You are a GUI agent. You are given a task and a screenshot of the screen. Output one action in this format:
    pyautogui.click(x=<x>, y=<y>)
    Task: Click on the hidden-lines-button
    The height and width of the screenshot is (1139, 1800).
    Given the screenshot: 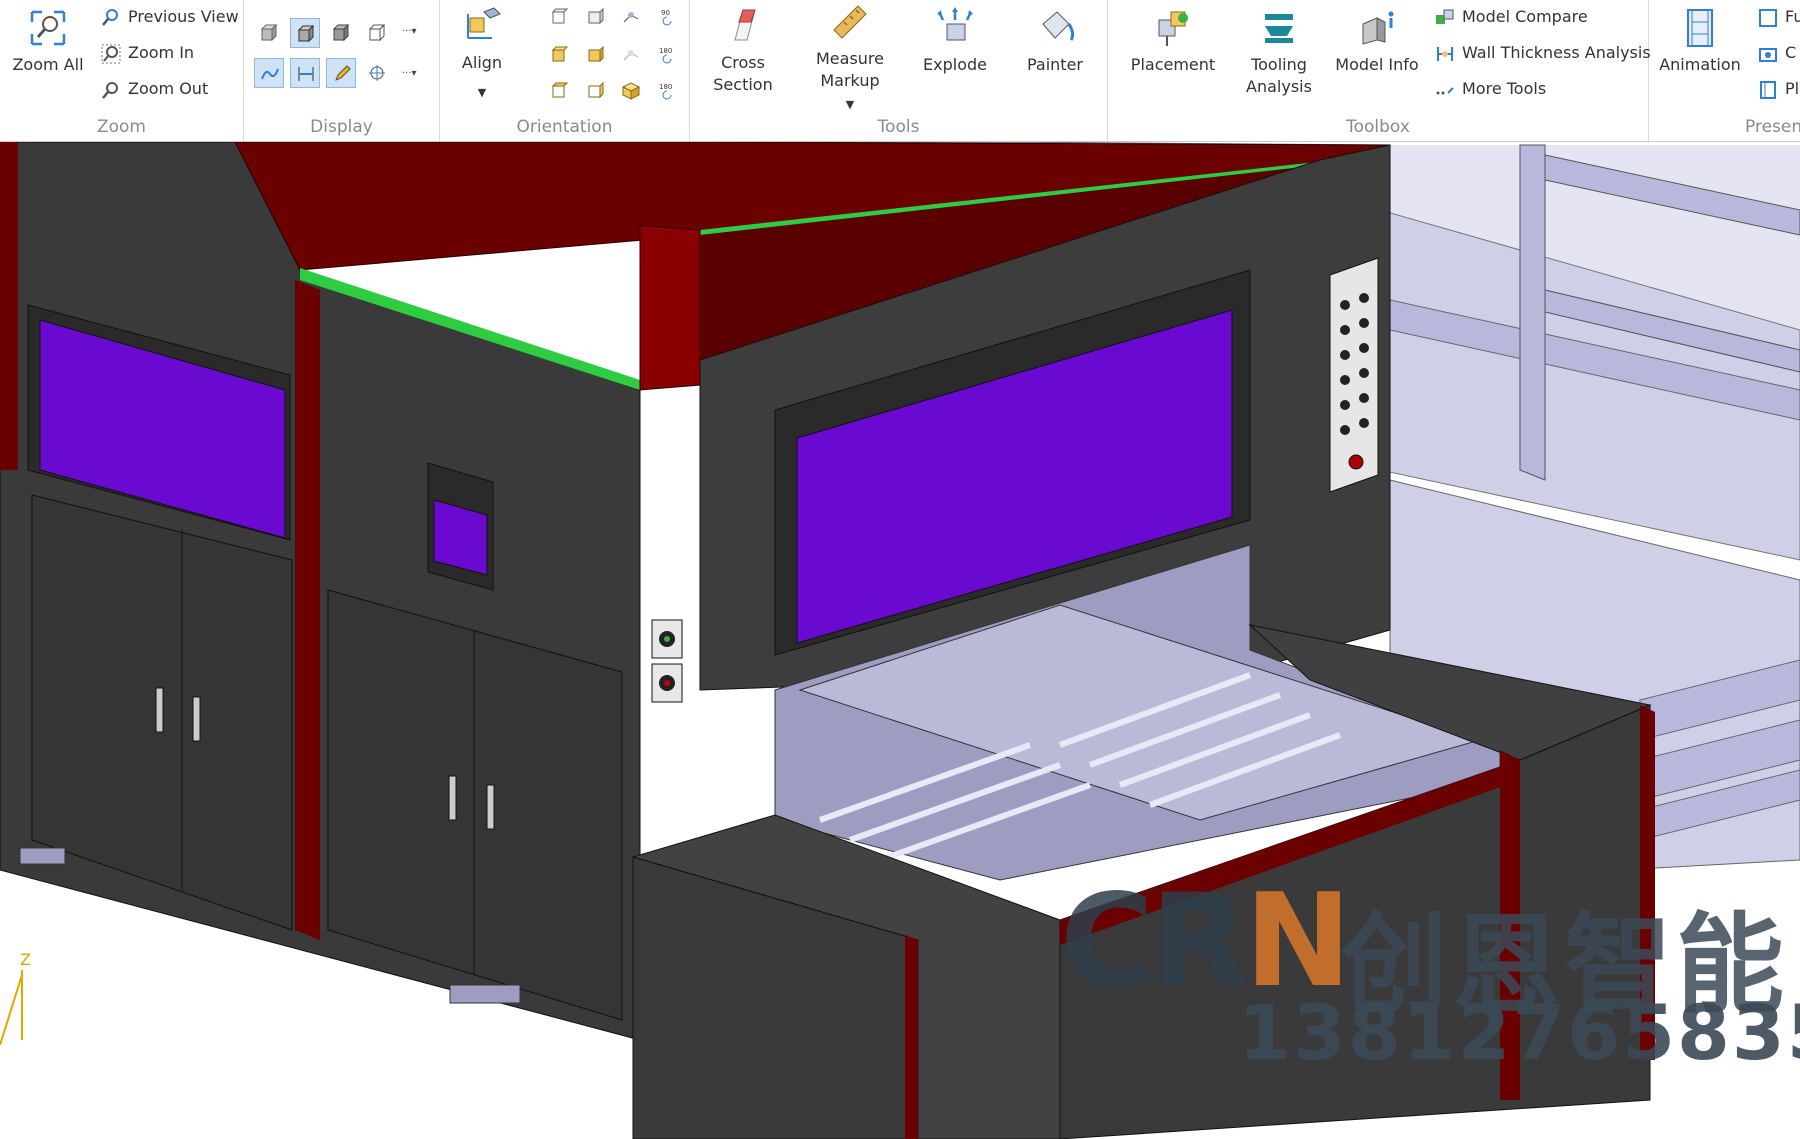 What is the action you would take?
    pyautogui.click(x=341, y=33)
    